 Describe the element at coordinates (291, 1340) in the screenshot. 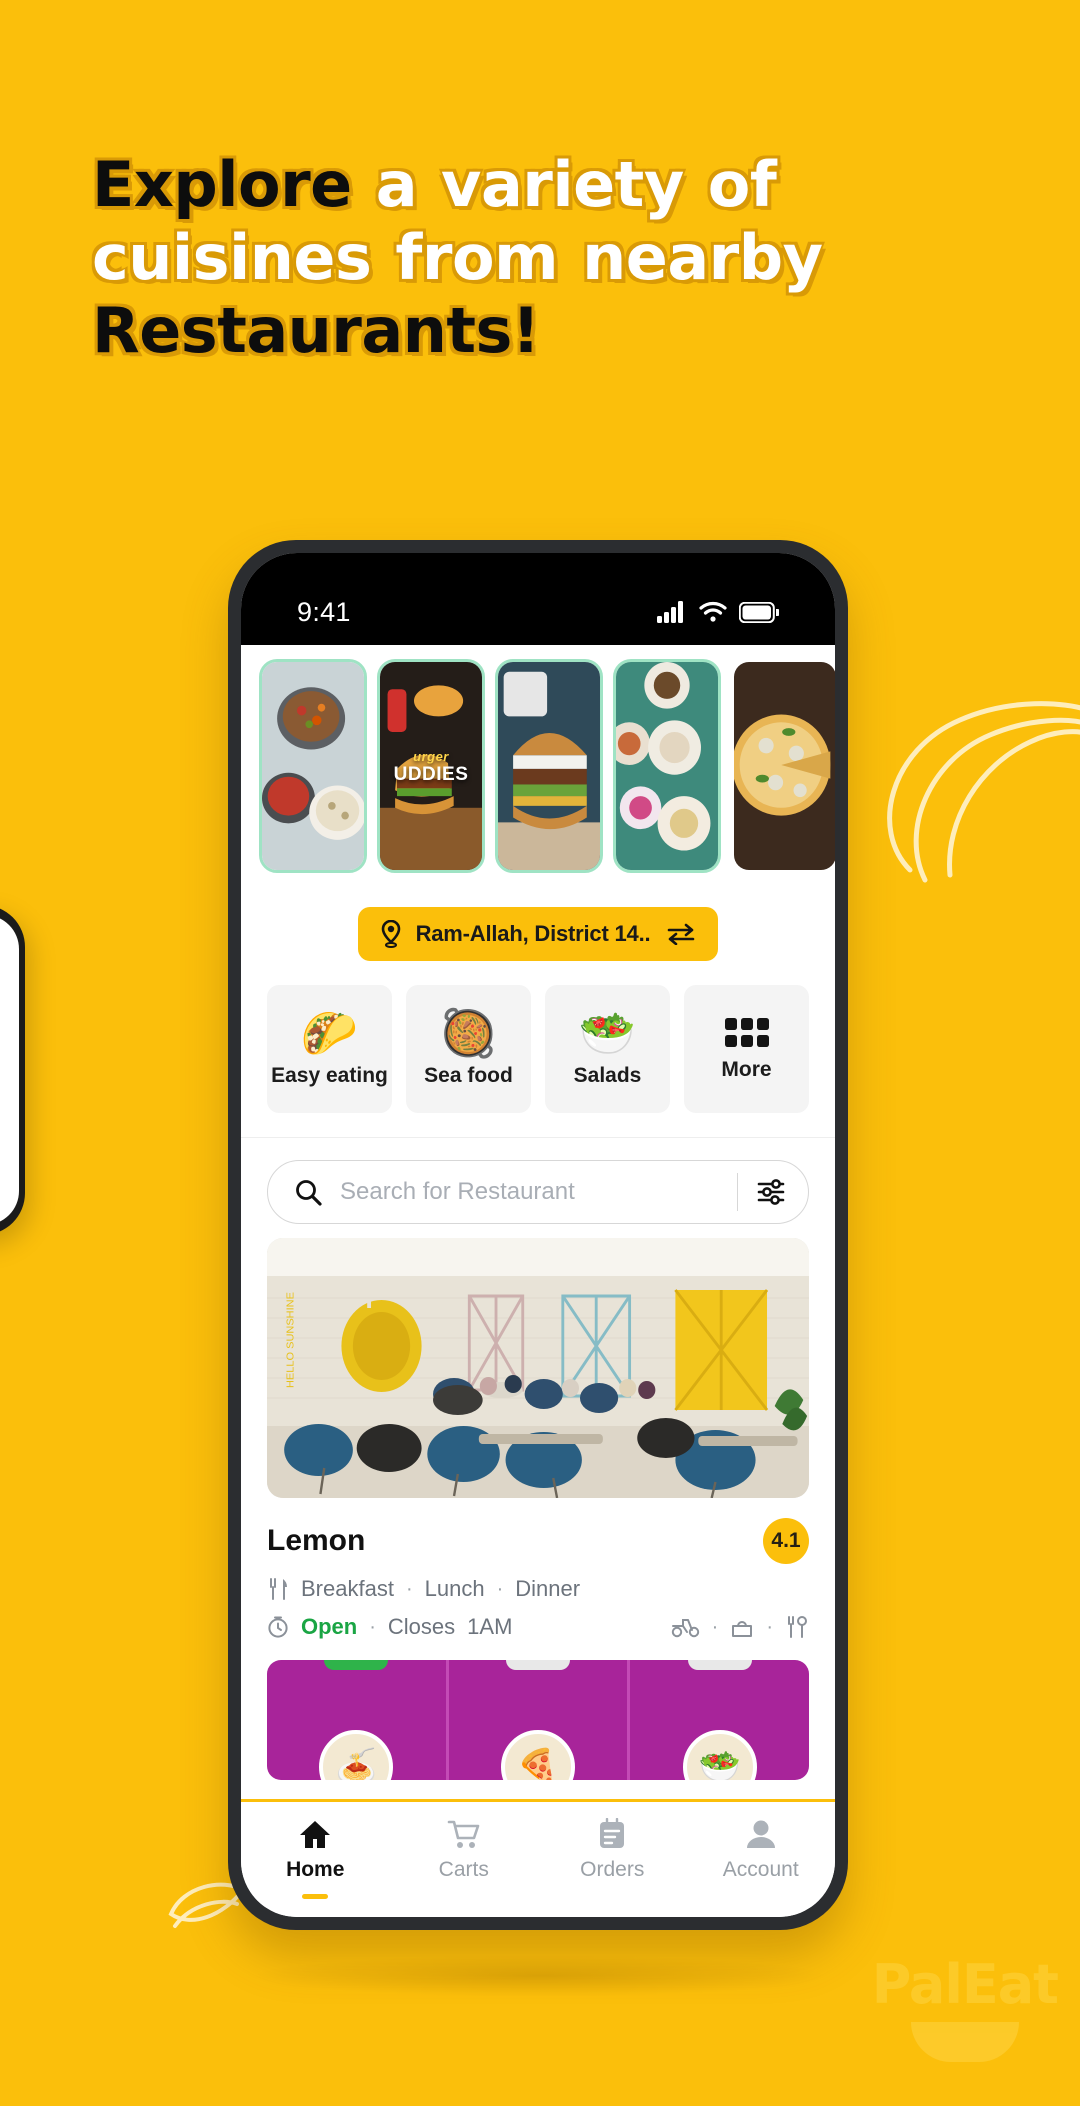

I see `svg-text: HELLO SUNSHINE` at that location.